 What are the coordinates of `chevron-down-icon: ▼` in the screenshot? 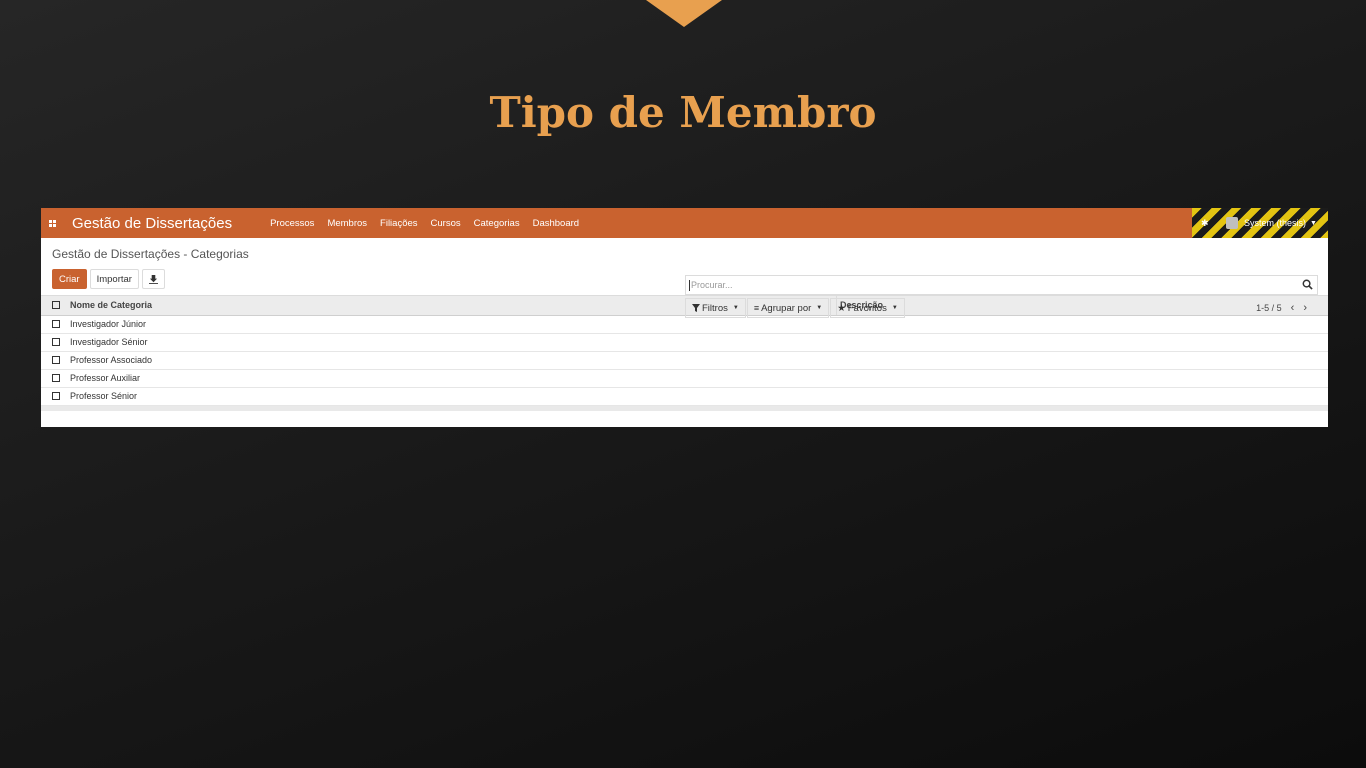 It's located at (1313, 223).